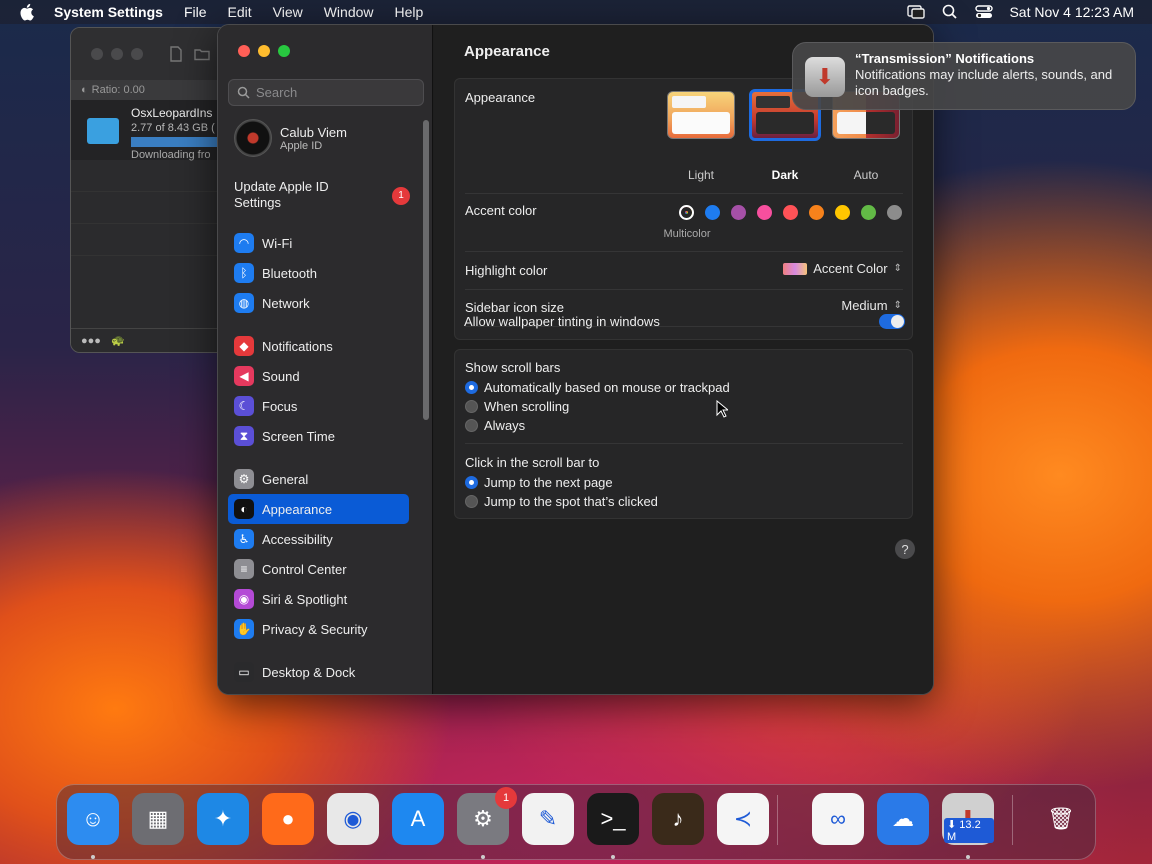  Describe the element at coordinates (701, 115) in the screenshot. I see `theme-light` at that location.